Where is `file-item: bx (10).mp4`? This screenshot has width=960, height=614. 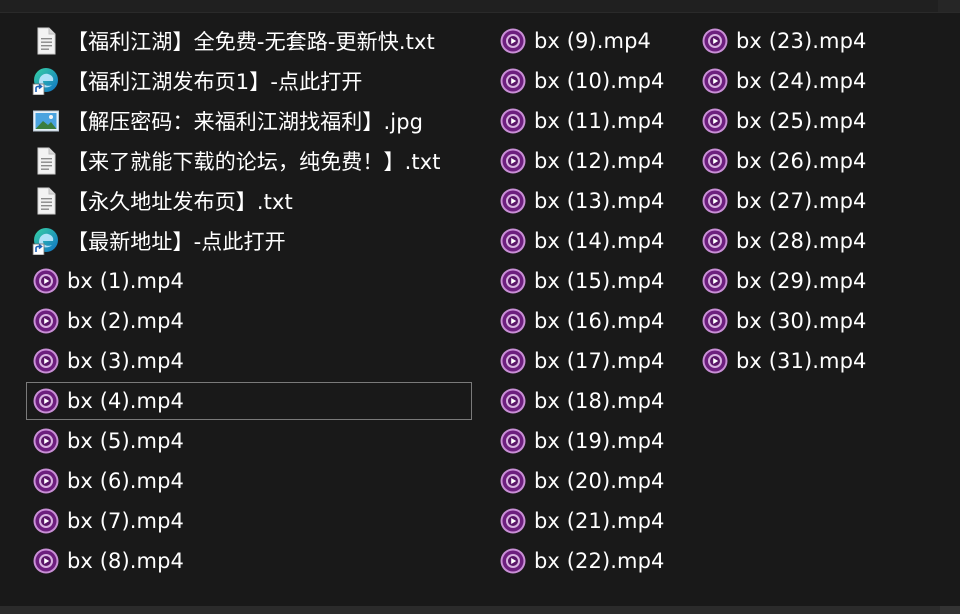 file-item: bx (10).mp4 is located at coordinates (591, 81).